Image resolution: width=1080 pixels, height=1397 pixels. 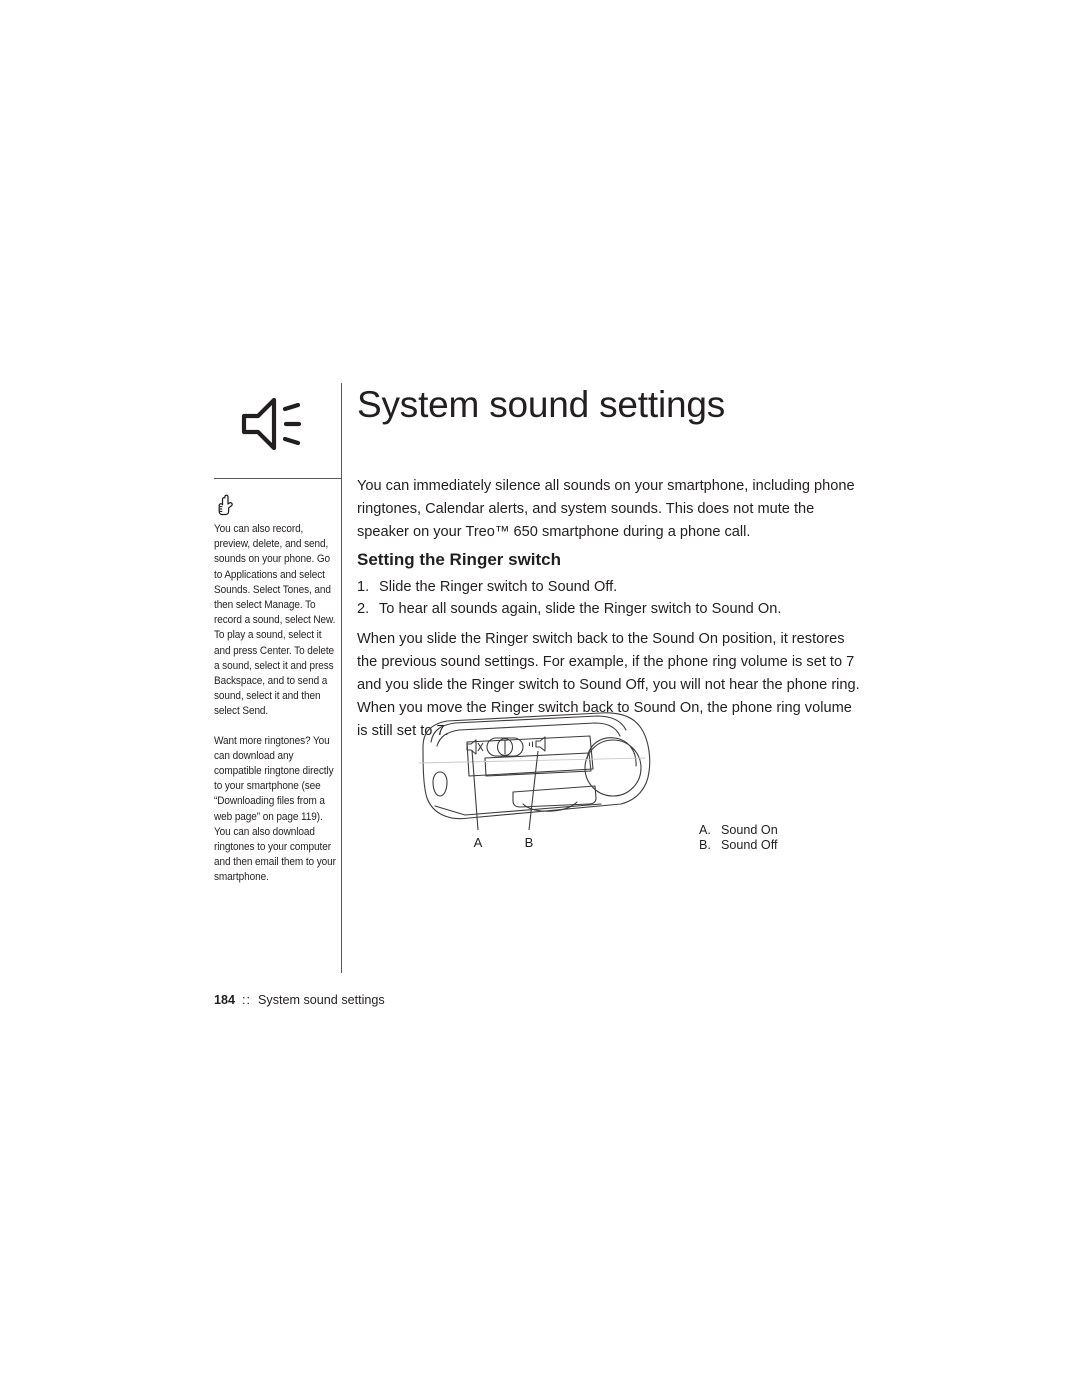 What do you see at coordinates (225, 1000) in the screenshot?
I see `footer-page-number: 184` at bounding box center [225, 1000].